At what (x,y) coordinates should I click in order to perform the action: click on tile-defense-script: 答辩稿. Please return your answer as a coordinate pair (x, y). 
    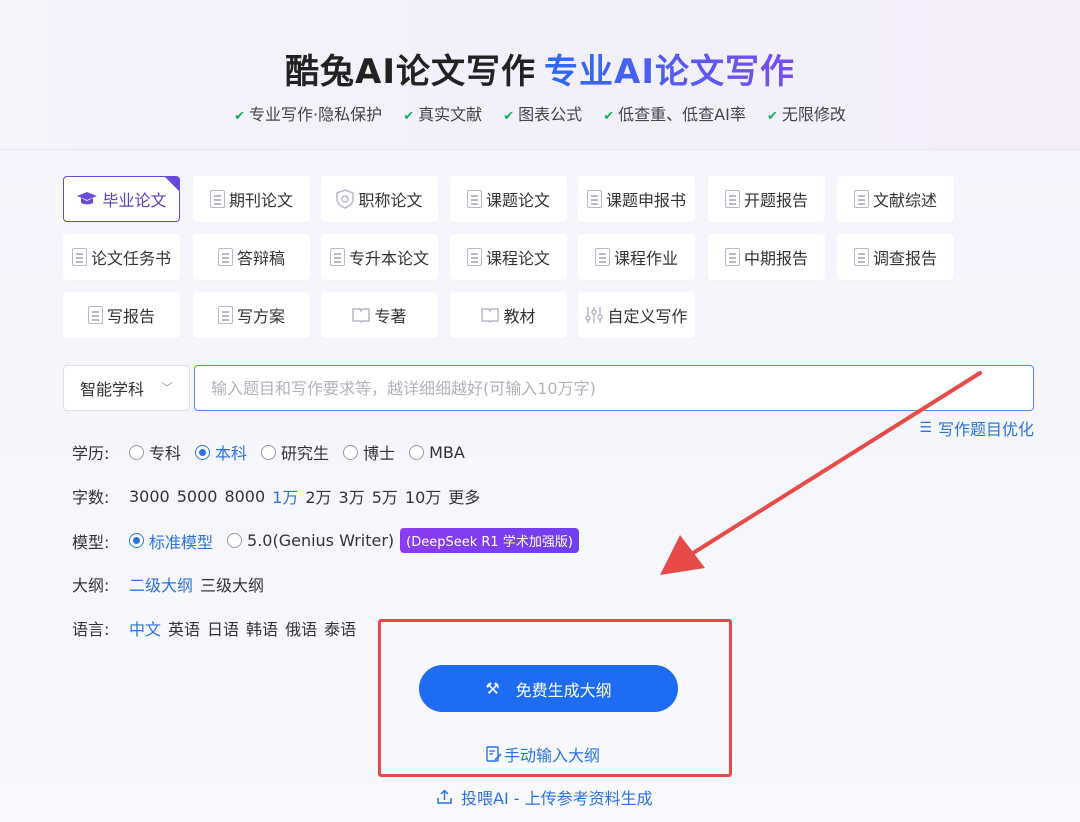
    Looking at the image, I should click on (251, 257).